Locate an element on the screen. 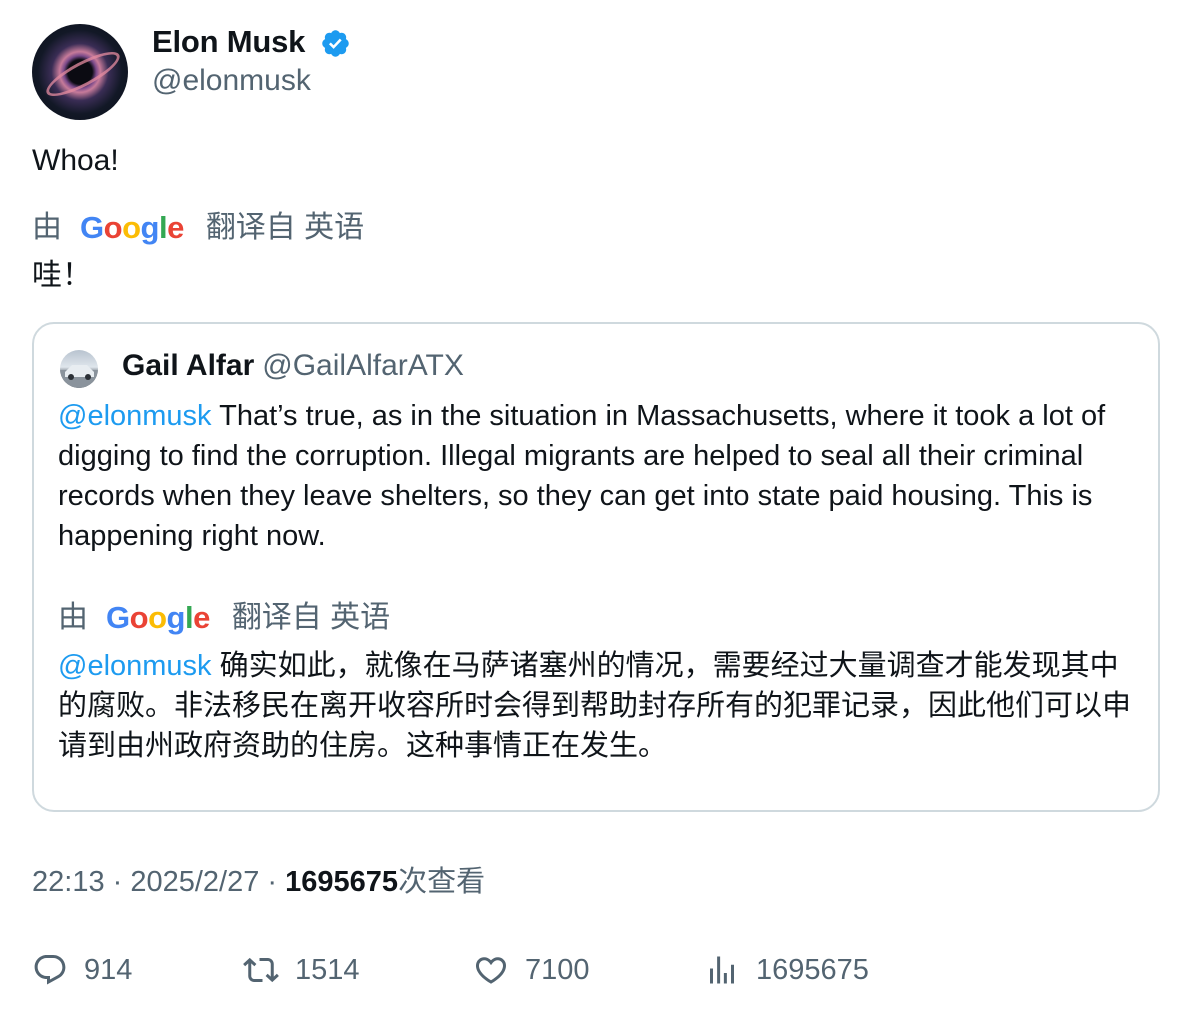 This screenshot has height=1016, width=1196. reply-count: 914 is located at coordinates (108, 969).